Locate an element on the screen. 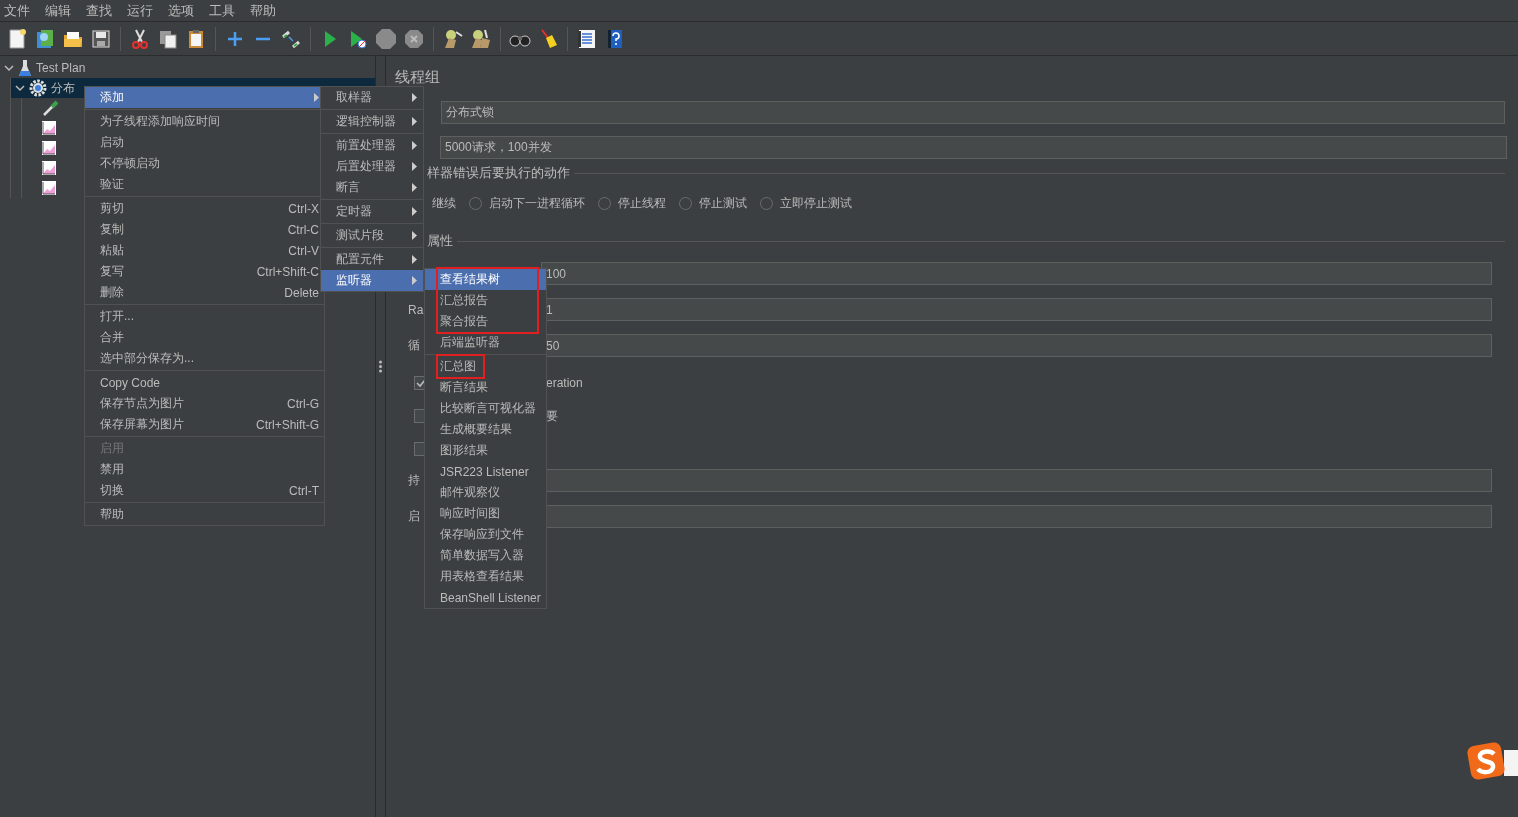  tree-label: Test Plan is located at coordinates (61, 68).